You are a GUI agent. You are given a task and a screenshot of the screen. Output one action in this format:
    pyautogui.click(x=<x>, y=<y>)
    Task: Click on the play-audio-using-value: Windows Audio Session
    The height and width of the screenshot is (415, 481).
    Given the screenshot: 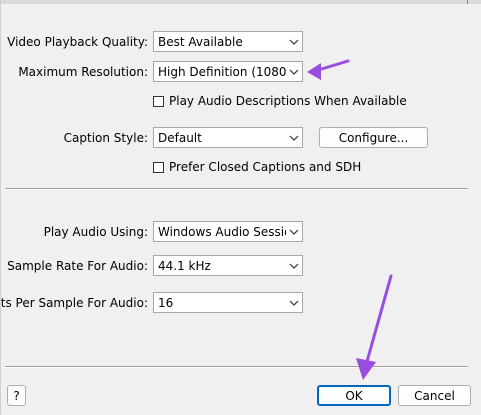 What is the action you would take?
    pyautogui.click(x=222, y=231)
    